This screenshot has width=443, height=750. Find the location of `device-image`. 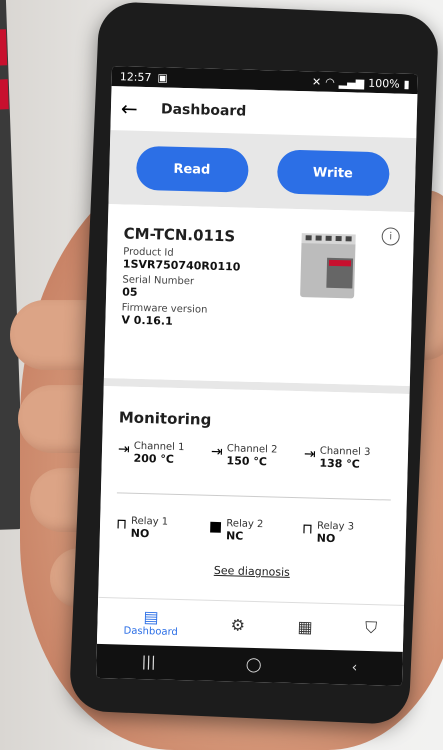

device-image is located at coordinates (328, 266).